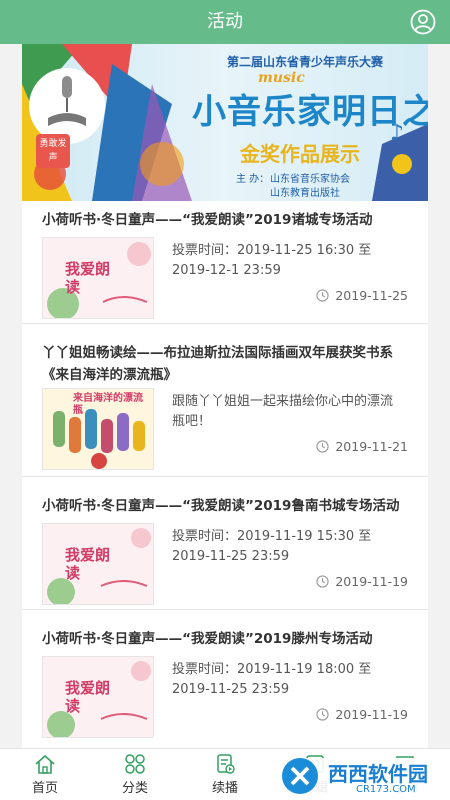 Image resolution: width=450 pixels, height=800 pixels. What do you see at coordinates (135, 764) in the screenshot?
I see `category-icon` at bounding box center [135, 764].